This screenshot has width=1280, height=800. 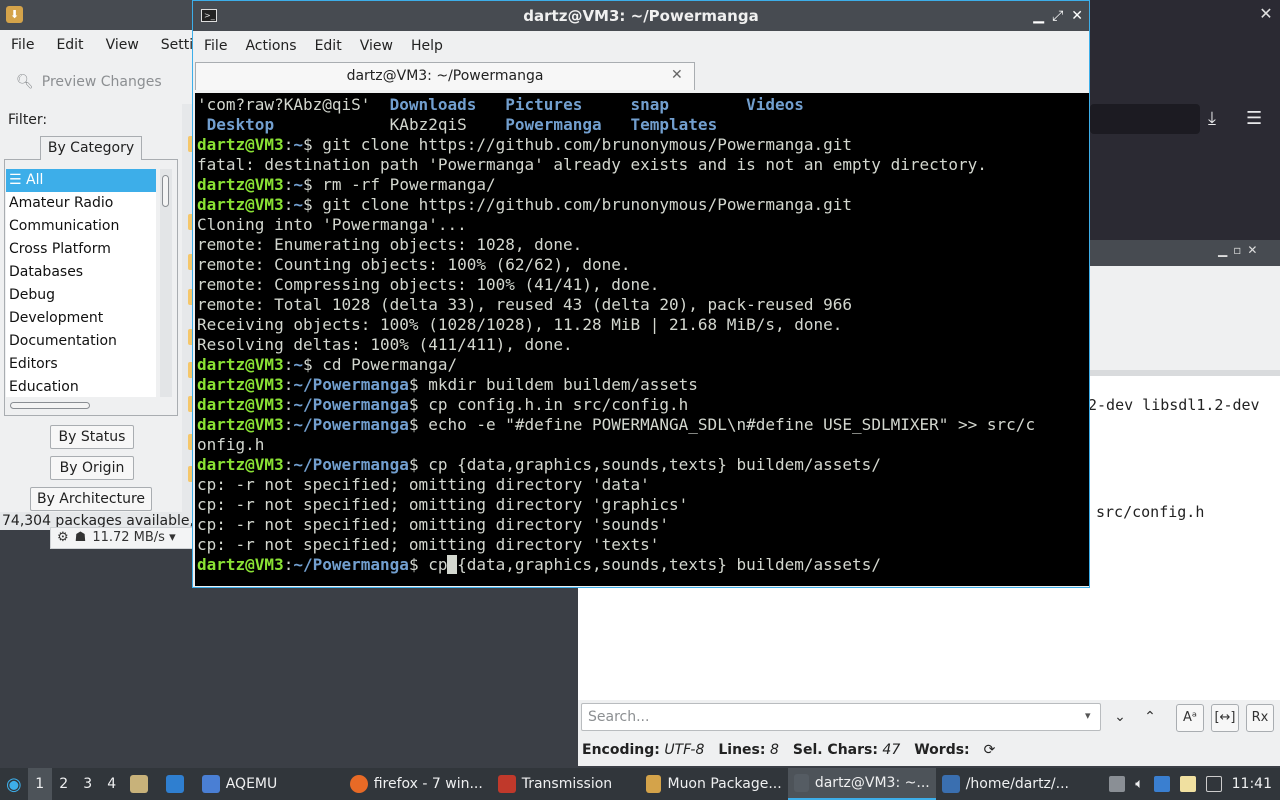 I want to click on lines-value: 8, so click(x=774, y=750).